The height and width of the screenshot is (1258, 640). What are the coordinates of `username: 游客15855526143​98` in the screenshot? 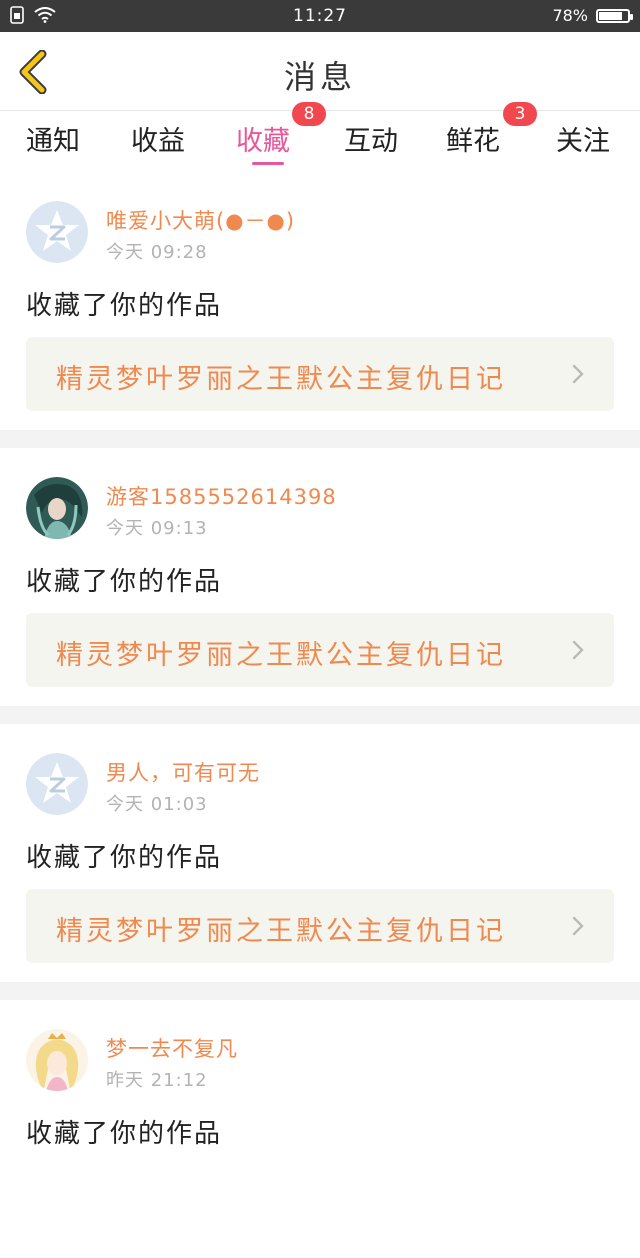 It's located at (221, 496).